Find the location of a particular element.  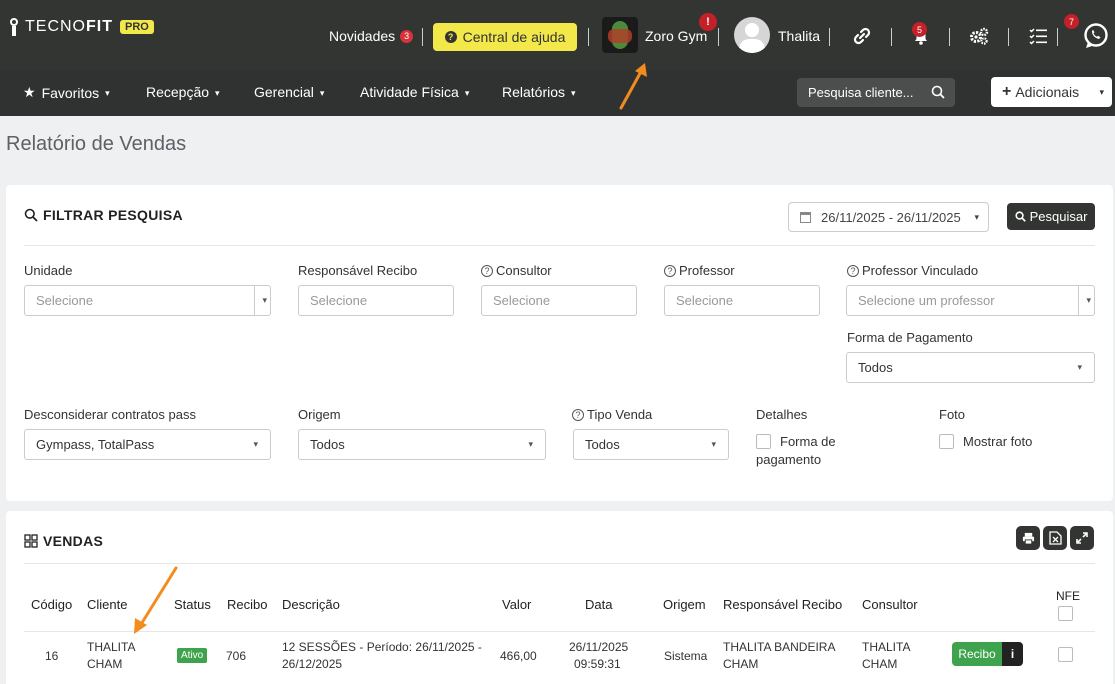

forma-pagamento-option-line1: Forma de is located at coordinates (808, 441).